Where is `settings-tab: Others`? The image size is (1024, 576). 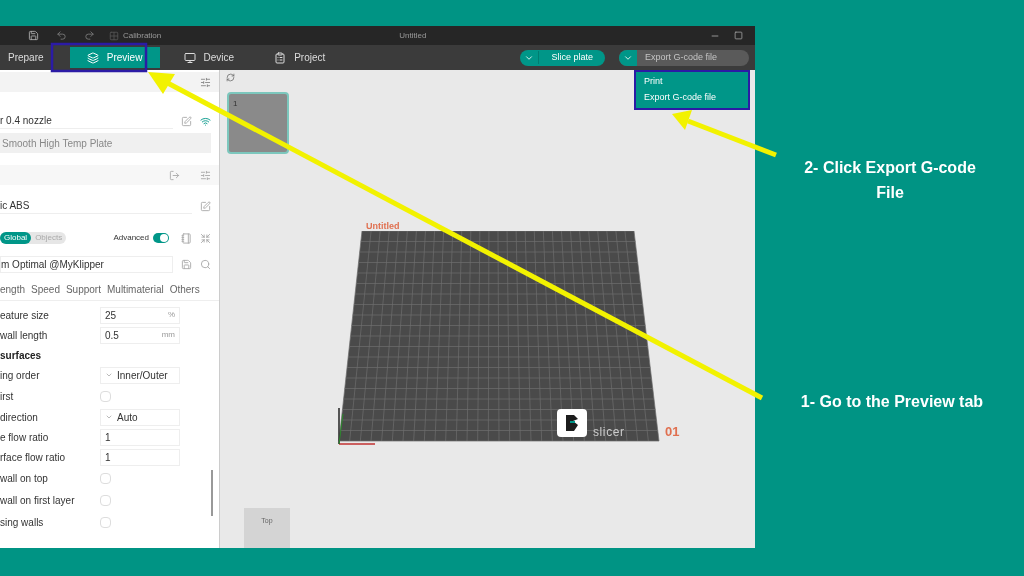
settings-tab: Others is located at coordinates (184, 289).